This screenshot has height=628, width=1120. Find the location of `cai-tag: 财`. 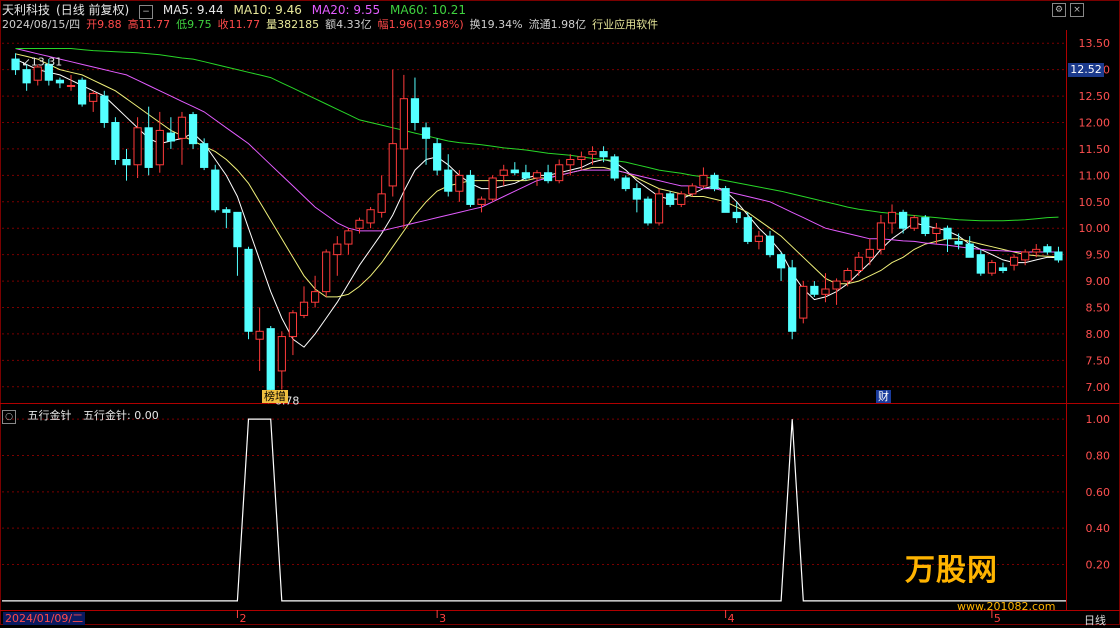

cai-tag: 财 is located at coordinates (883, 396).